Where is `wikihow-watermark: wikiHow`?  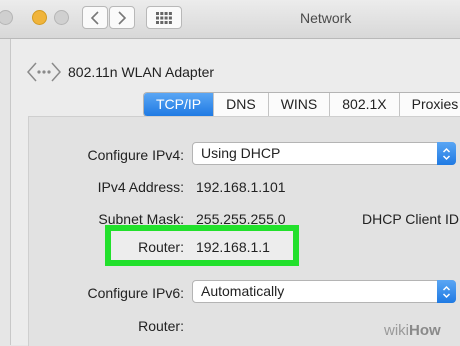
wikihow-watermark: wikiHow is located at coordinates (412, 330).